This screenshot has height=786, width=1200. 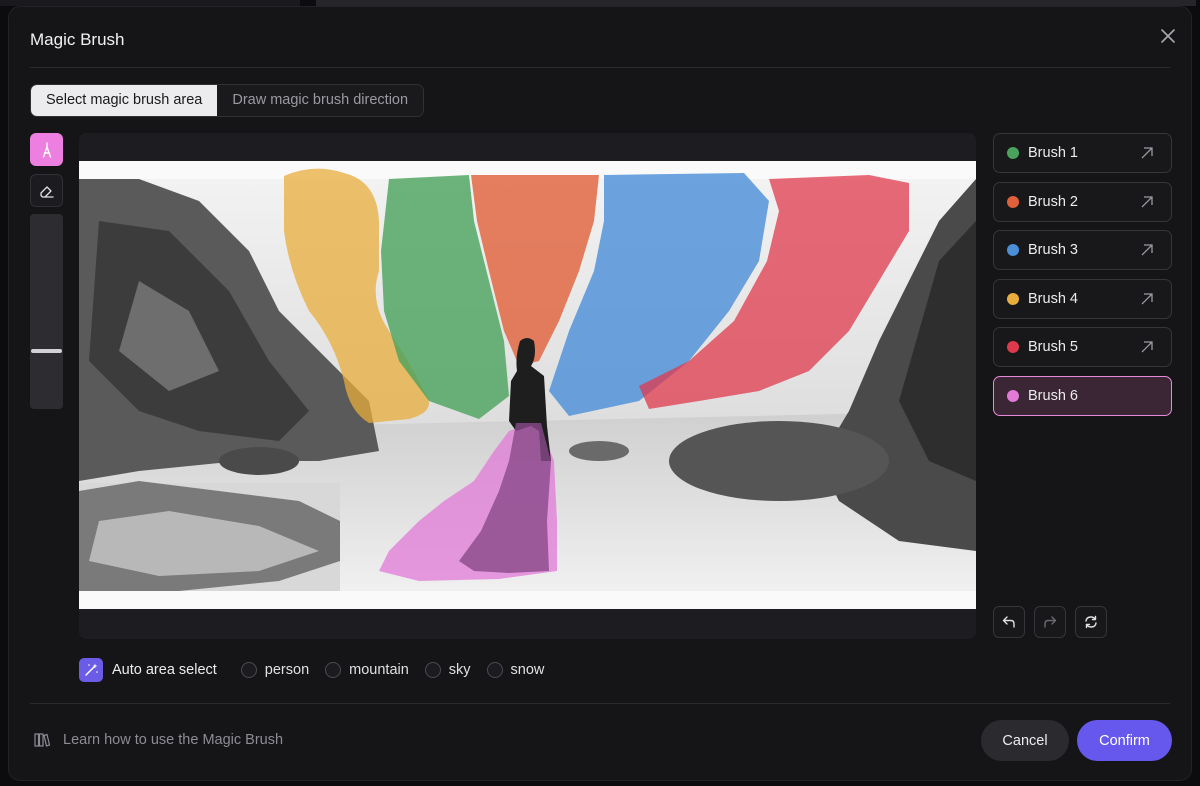 What do you see at coordinates (1082, 347) in the screenshot?
I see `brush-item-5: Brush 5` at bounding box center [1082, 347].